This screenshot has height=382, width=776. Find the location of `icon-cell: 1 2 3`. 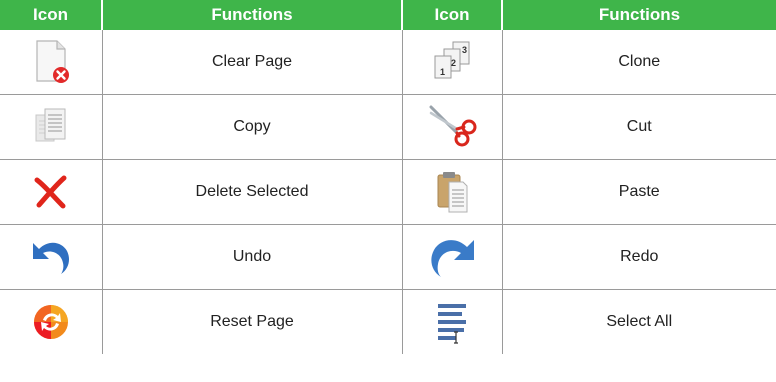

icon-cell: 1 2 3 is located at coordinates (452, 62).